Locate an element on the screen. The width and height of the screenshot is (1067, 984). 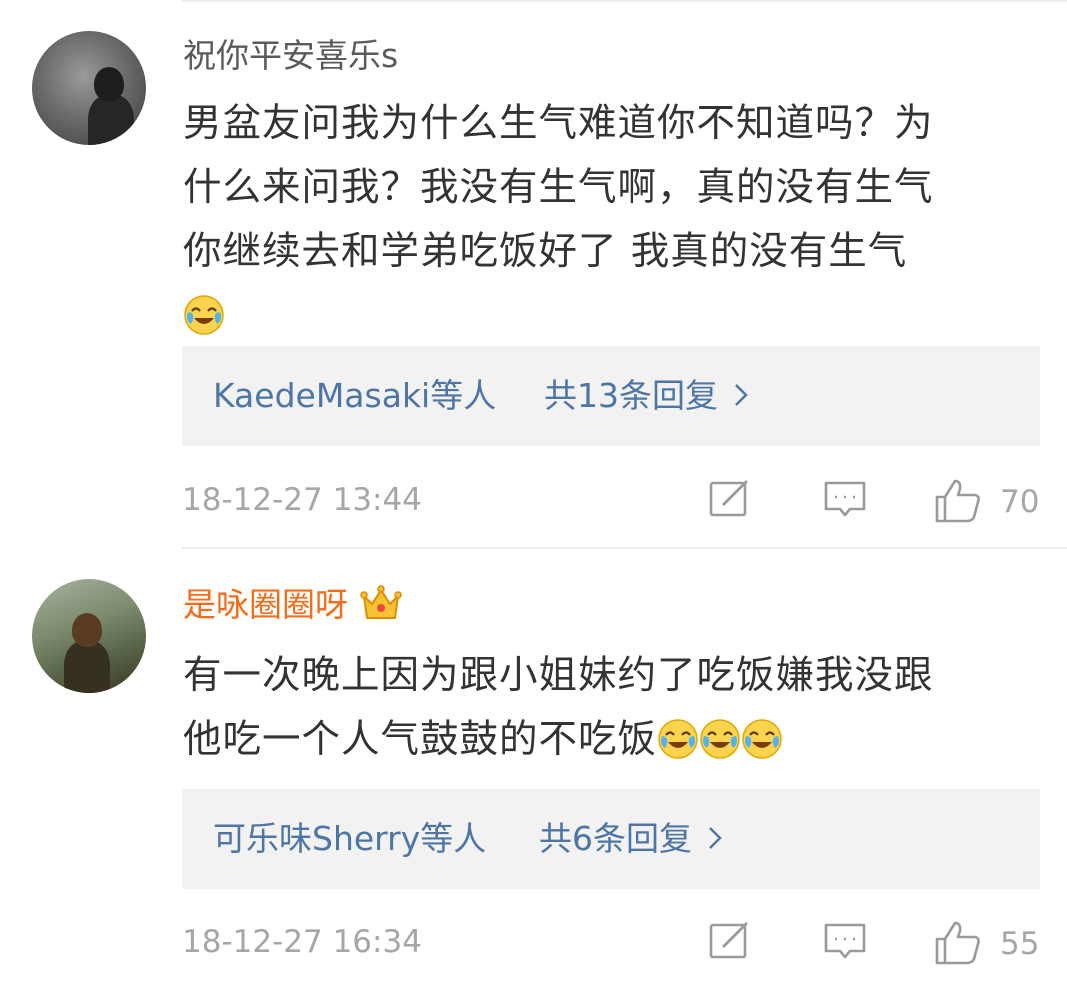
like-count: 70 is located at coordinates (1020, 502).